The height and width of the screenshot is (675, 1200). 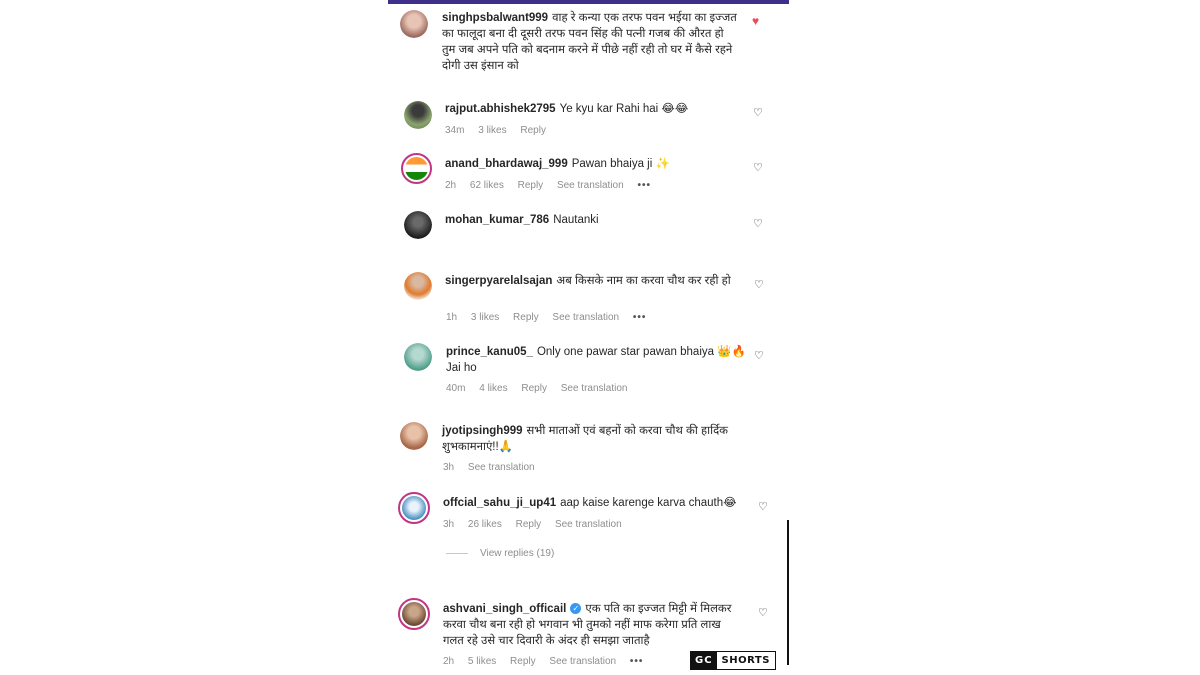 I want to click on comment-body: Pawan bhaiya ji ✨, so click(x=620, y=164).